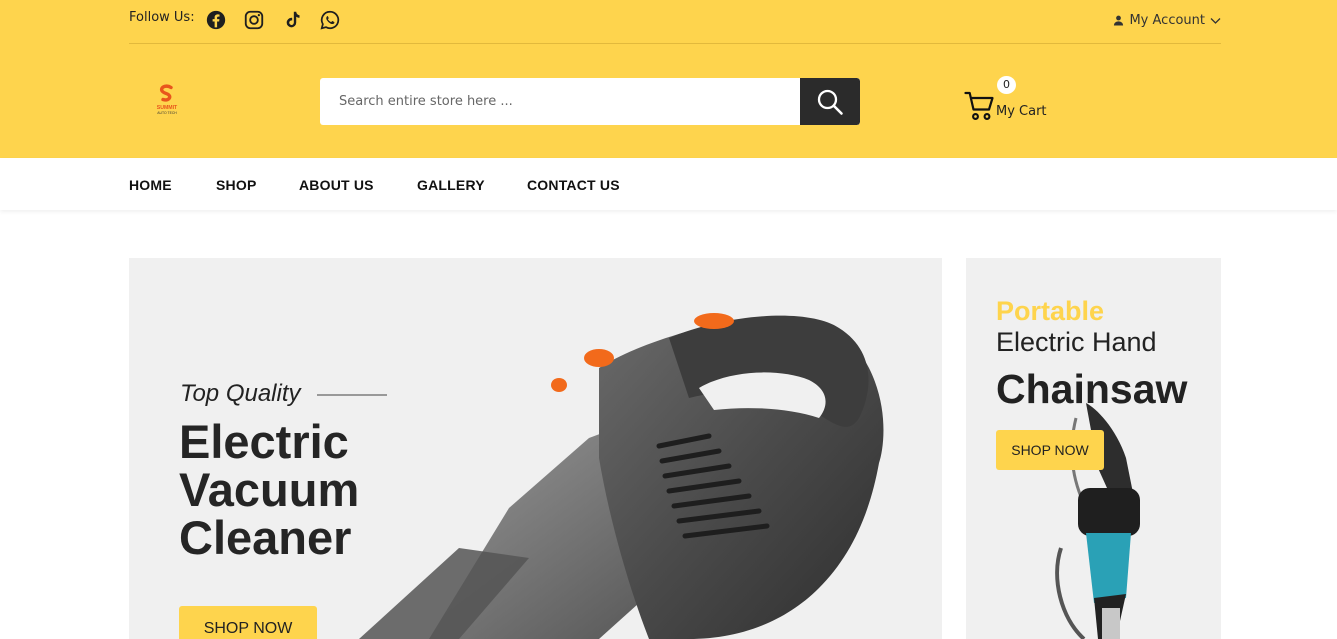 This screenshot has height=639, width=1337. What do you see at coordinates (1009, 101) in the screenshot?
I see `cart-button: 0 My Cart` at bounding box center [1009, 101].